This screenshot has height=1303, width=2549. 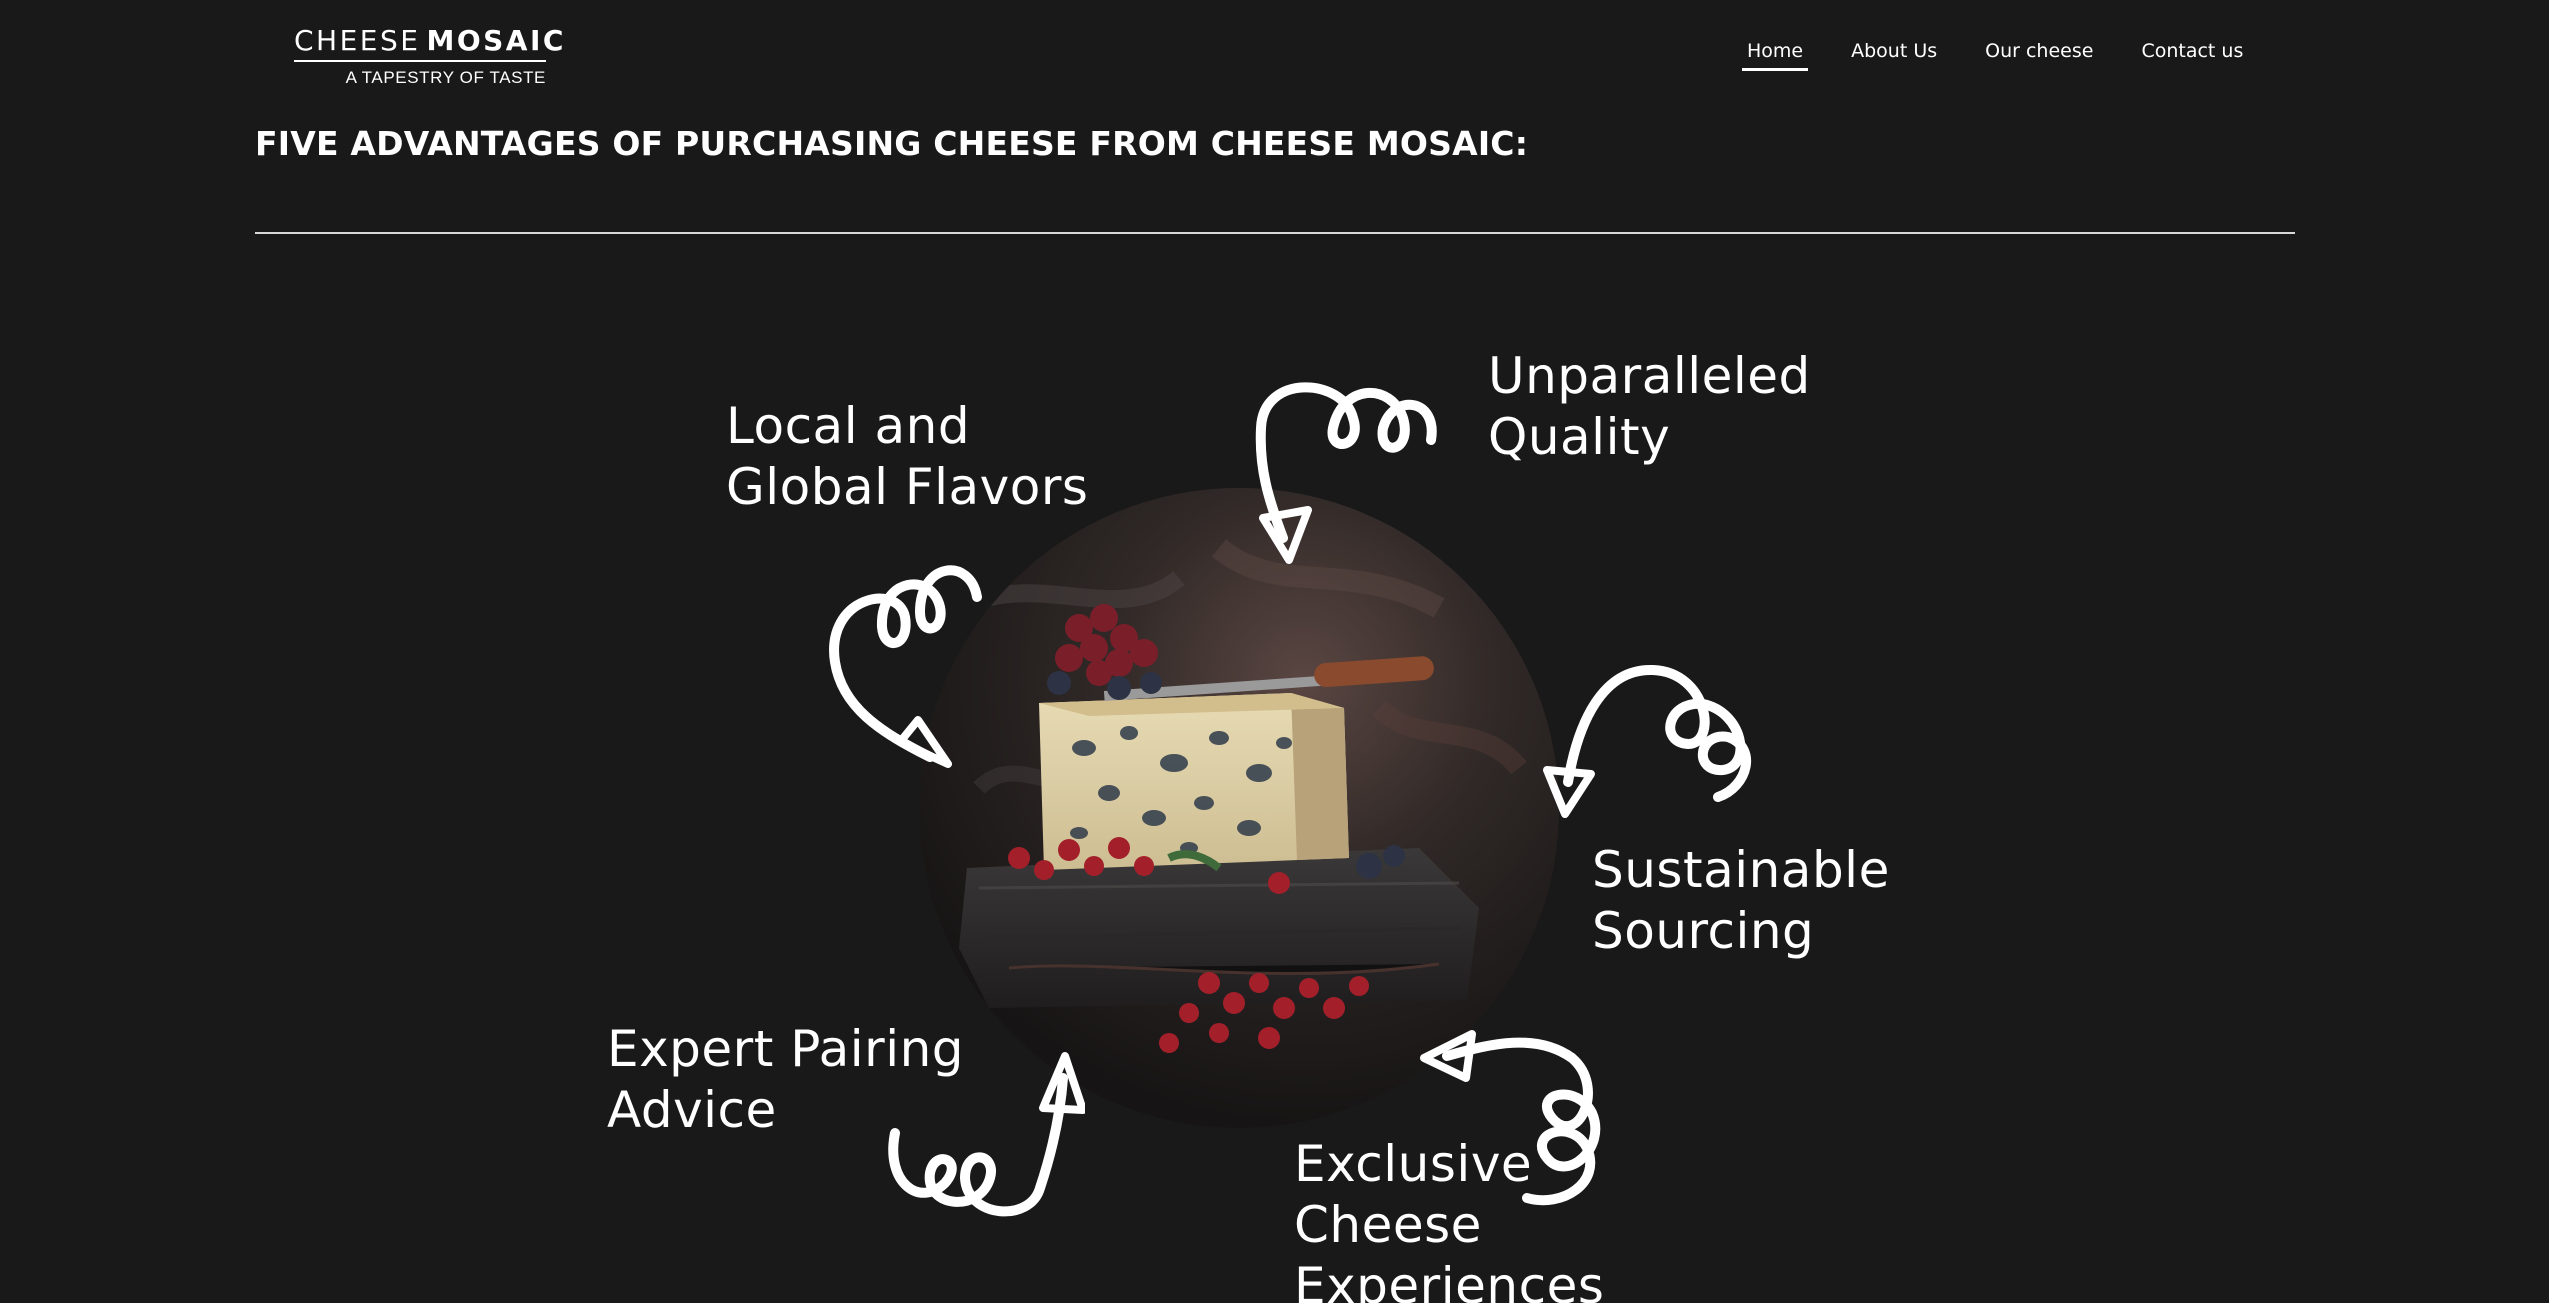 What do you see at coordinates (1449, 1219) in the screenshot?
I see `advantage-exclusive-cheese-experiences: Exclusive Cheese Experiences` at bounding box center [1449, 1219].